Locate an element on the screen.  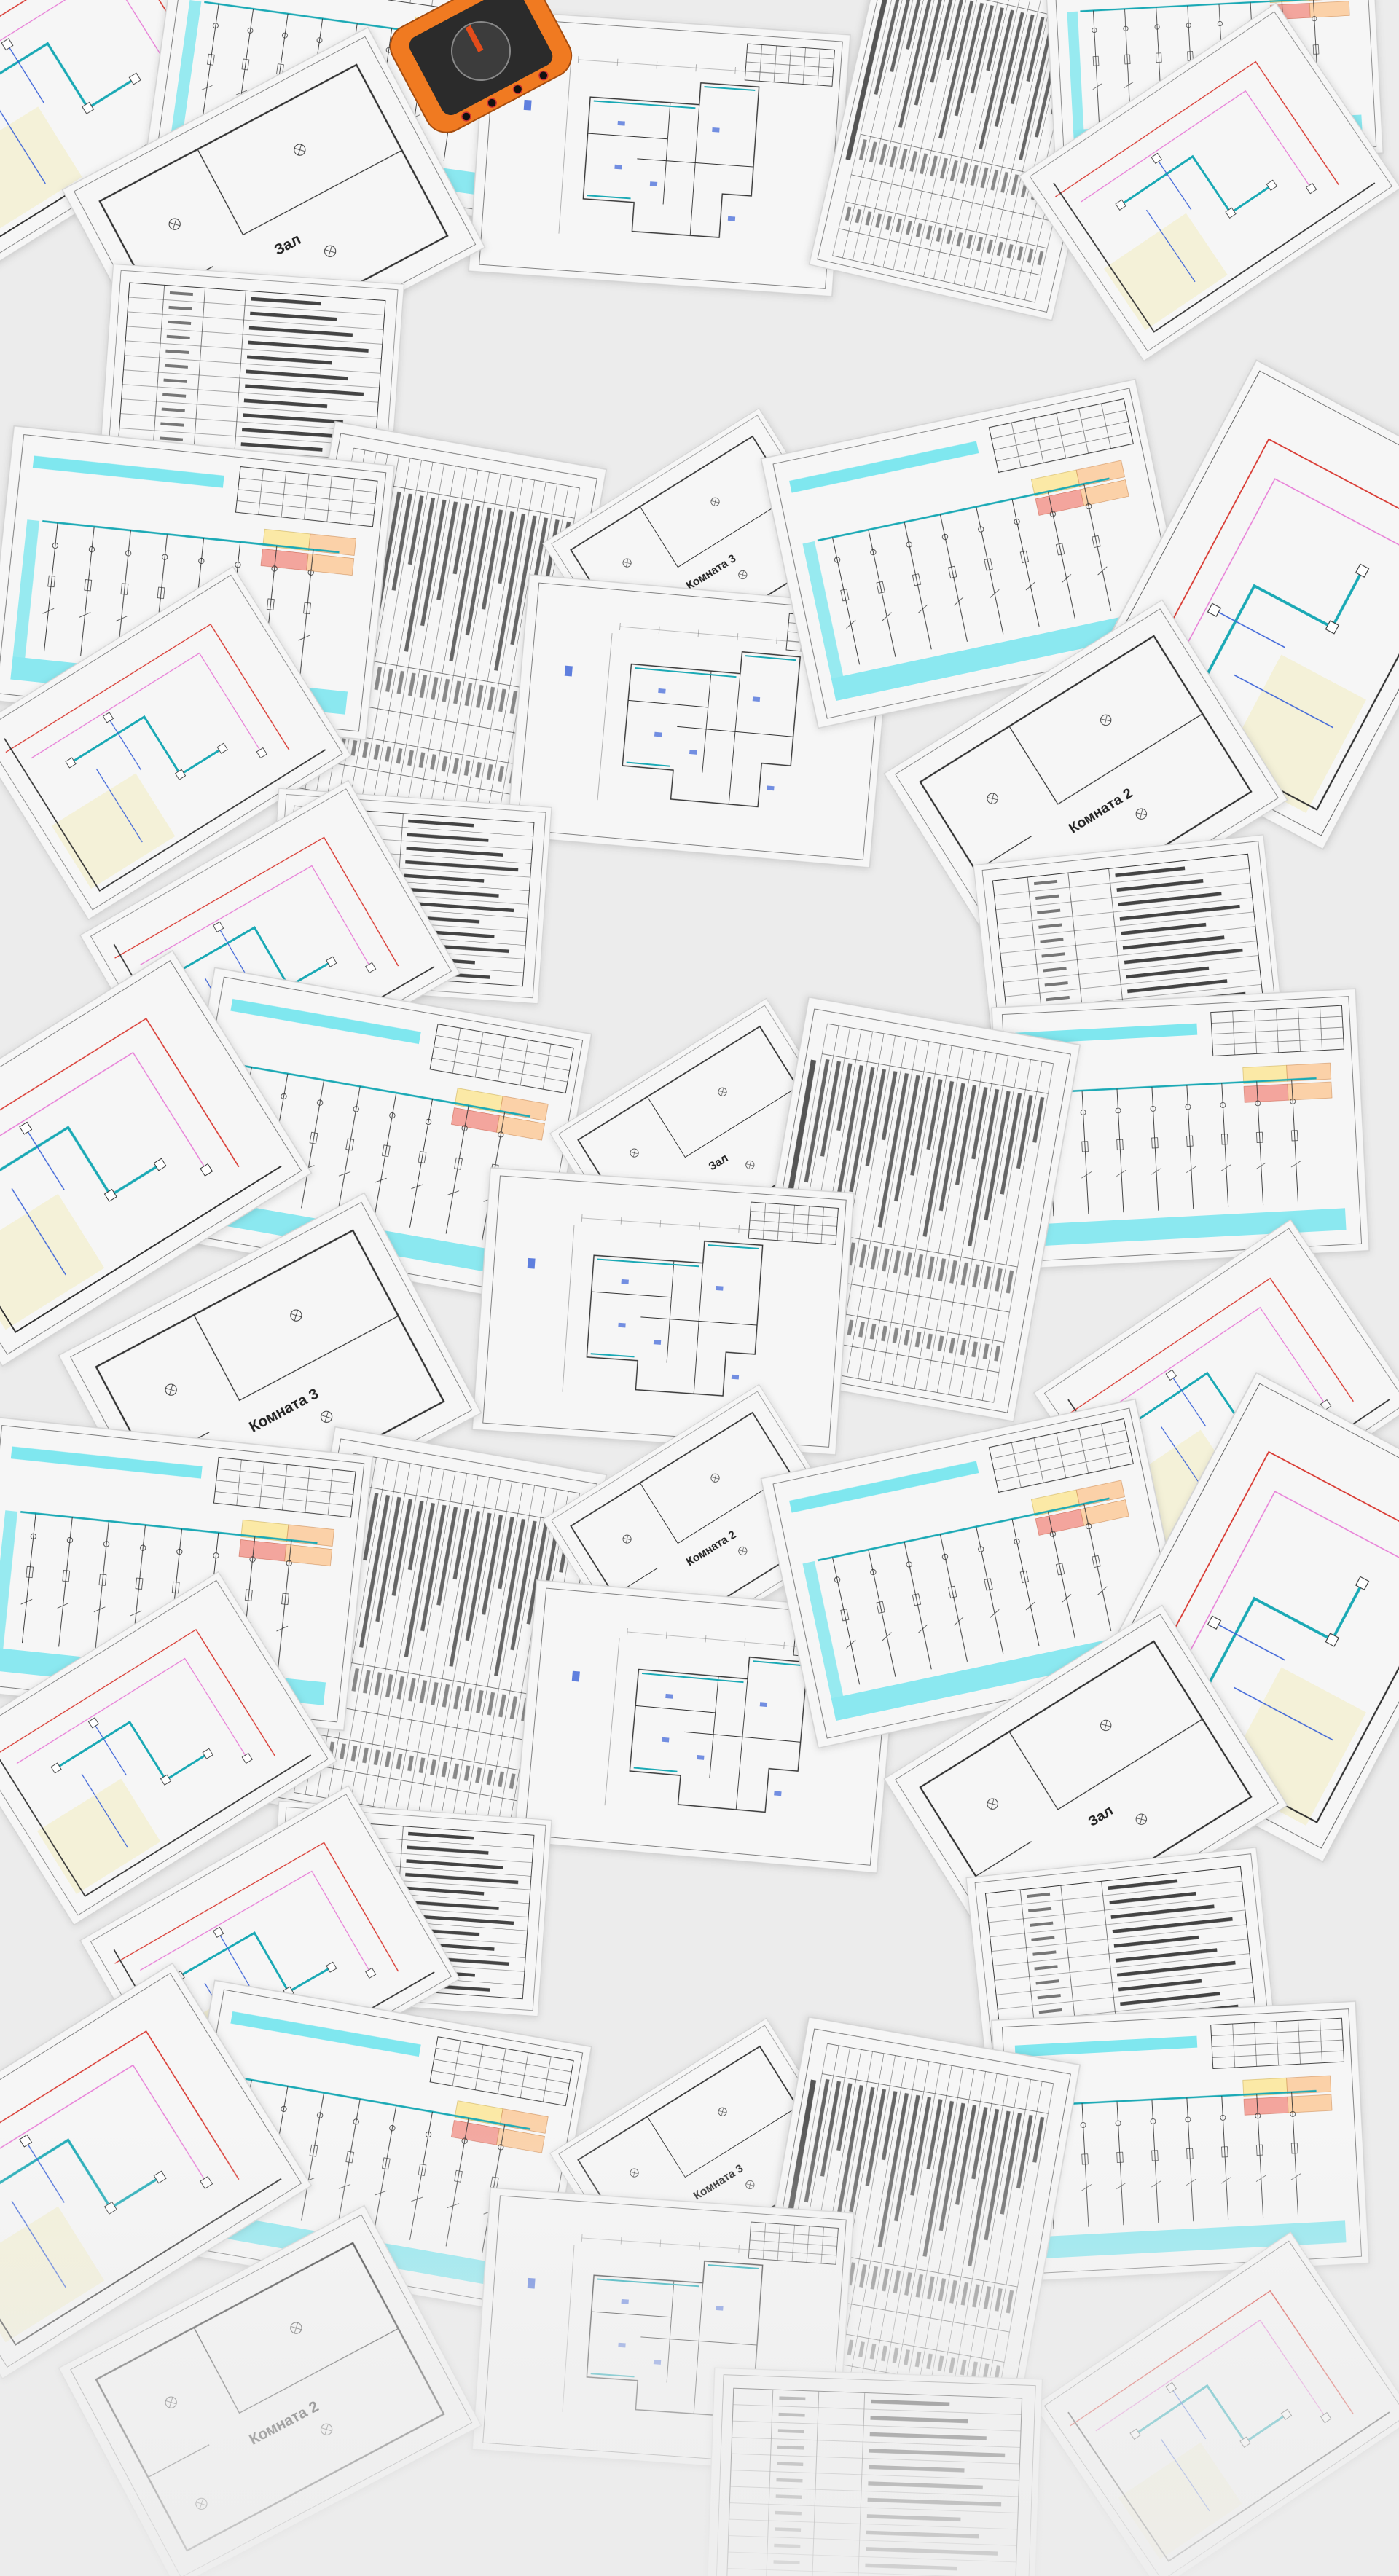
routing-plan-sheet is located at coordinates (1215, 2403).